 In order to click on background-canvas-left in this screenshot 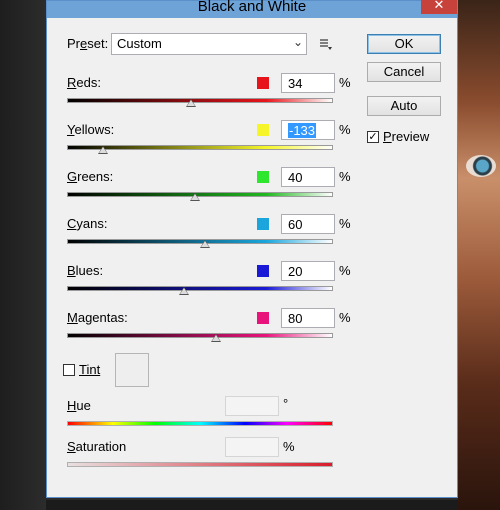, I will do `click(23, 255)`.